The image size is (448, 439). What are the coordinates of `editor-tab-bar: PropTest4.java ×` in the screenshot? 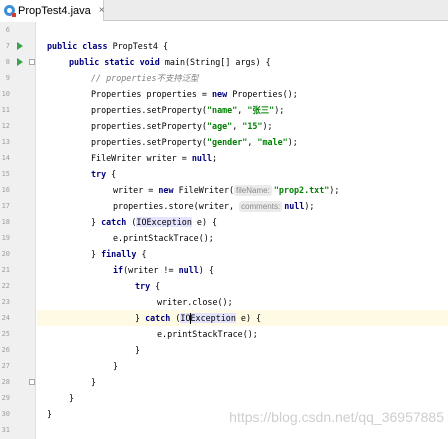 It's located at (224, 10).